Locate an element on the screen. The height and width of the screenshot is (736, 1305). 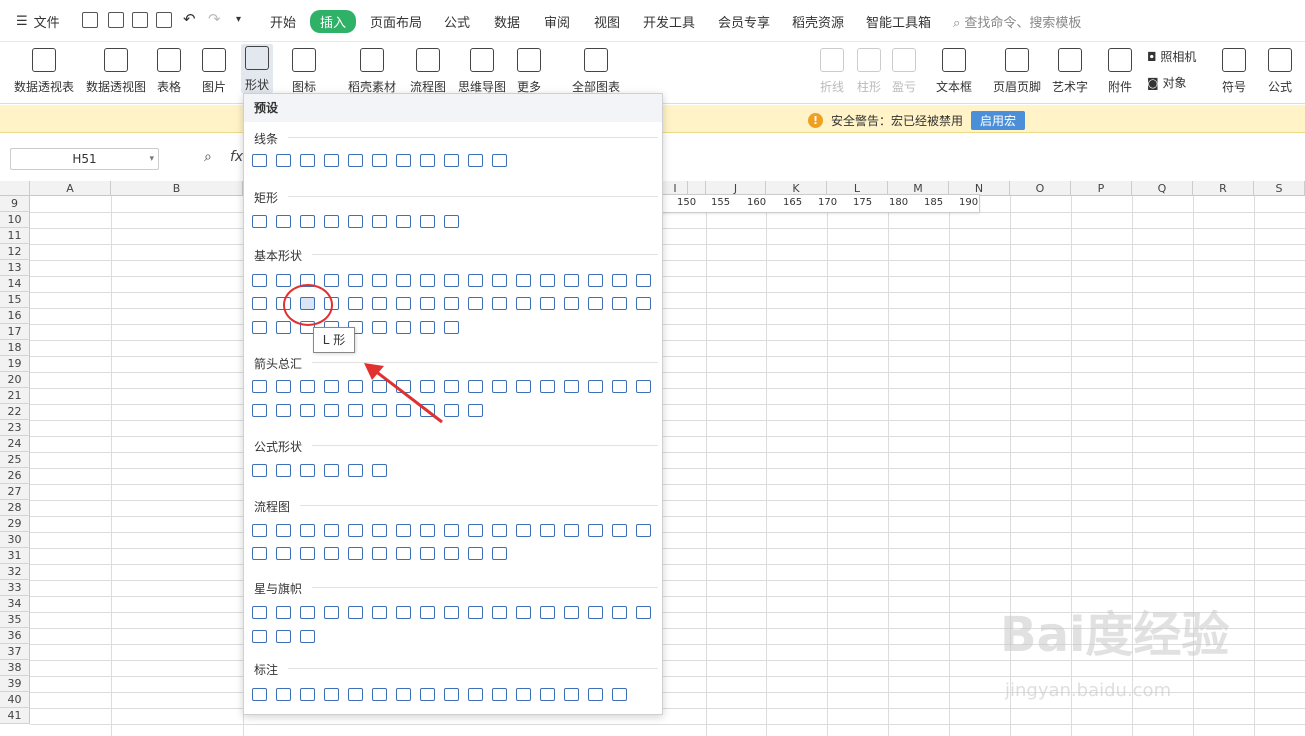
sparkline-winloss-button: 盈亏 is located at coordinates (904, 70).